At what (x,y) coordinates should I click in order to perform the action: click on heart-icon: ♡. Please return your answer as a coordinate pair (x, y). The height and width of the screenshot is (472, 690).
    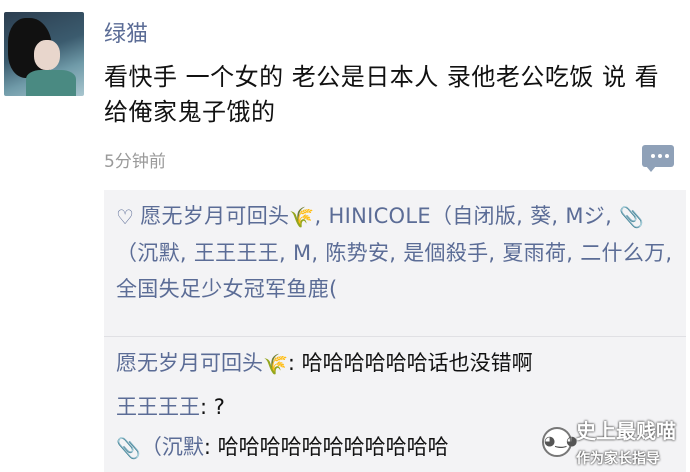
    Looking at the image, I should click on (125, 217).